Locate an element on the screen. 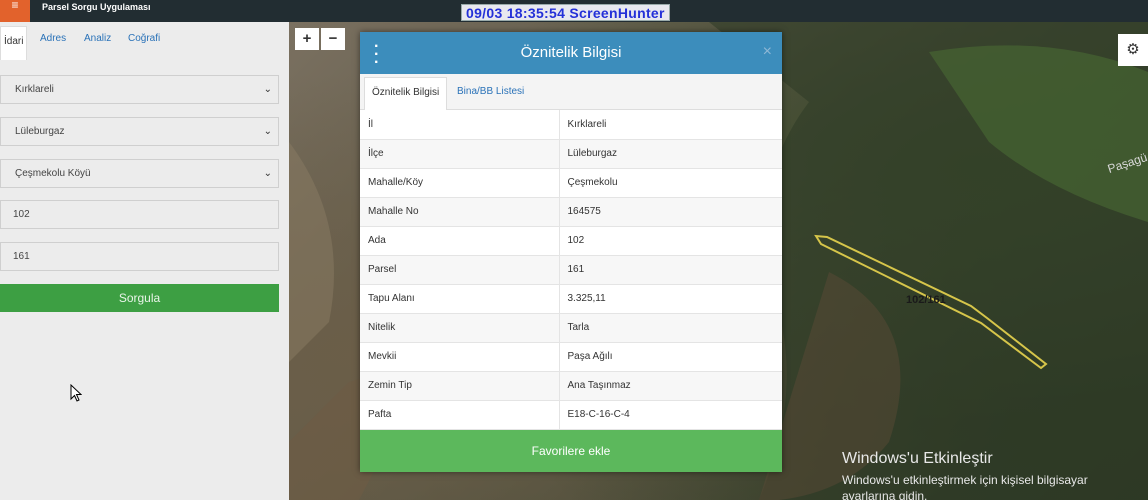 This screenshot has height=500, width=1148. table-row: Pafta E18-C-16-C-4 is located at coordinates (571, 415).